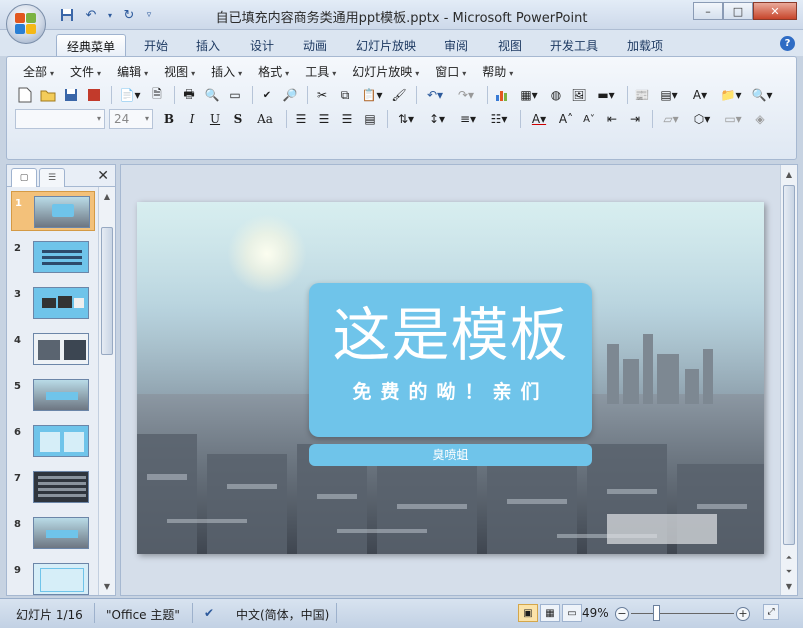 The width and height of the screenshot is (803, 628). What do you see at coordinates (702, 119) in the screenshot?
I see `arrange-icon: ⬡▾` at bounding box center [702, 119].